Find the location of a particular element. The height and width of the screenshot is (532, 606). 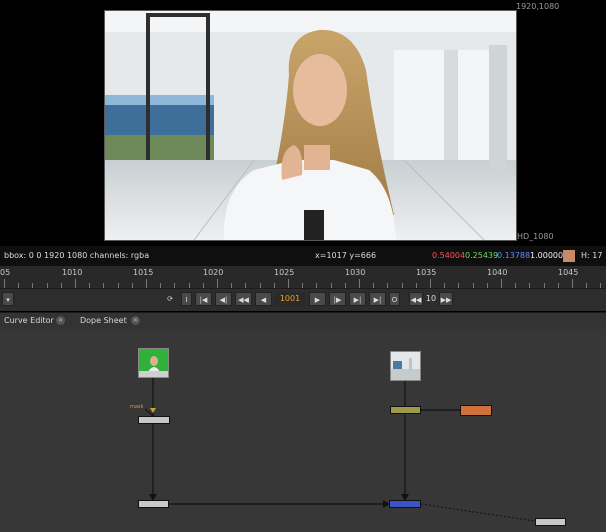

viewer-node is located at coordinates (550, 522).